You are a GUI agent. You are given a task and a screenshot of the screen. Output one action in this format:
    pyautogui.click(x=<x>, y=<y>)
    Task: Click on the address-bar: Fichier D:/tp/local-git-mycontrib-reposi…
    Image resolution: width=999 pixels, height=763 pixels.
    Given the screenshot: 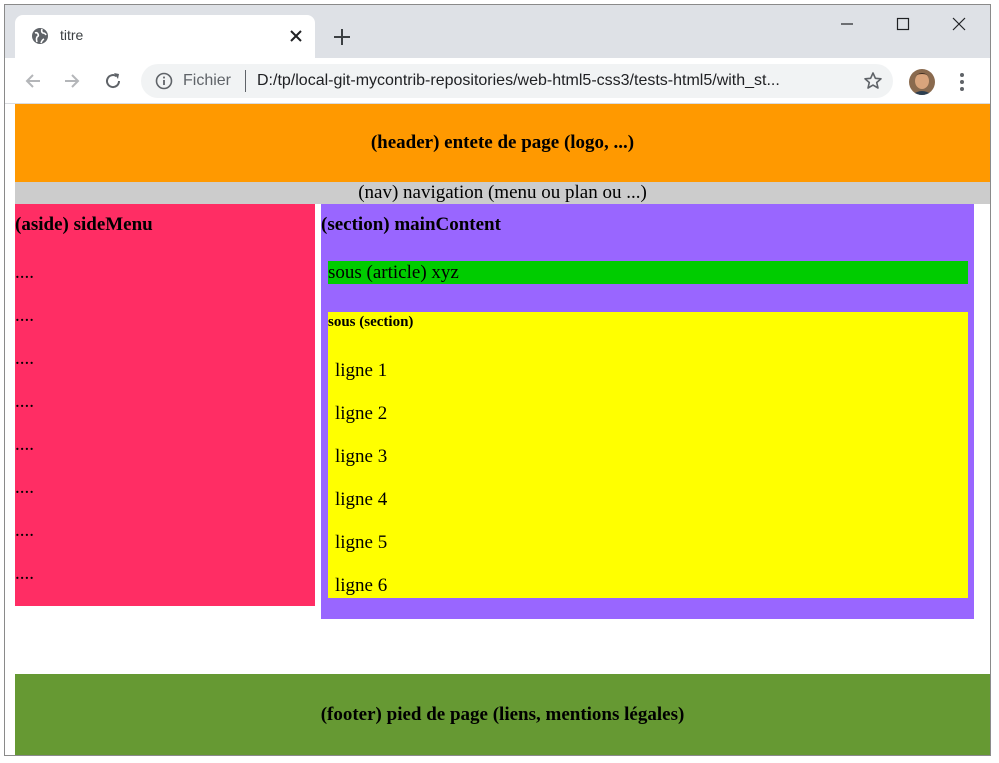 What is the action you would take?
    pyautogui.click(x=517, y=81)
    